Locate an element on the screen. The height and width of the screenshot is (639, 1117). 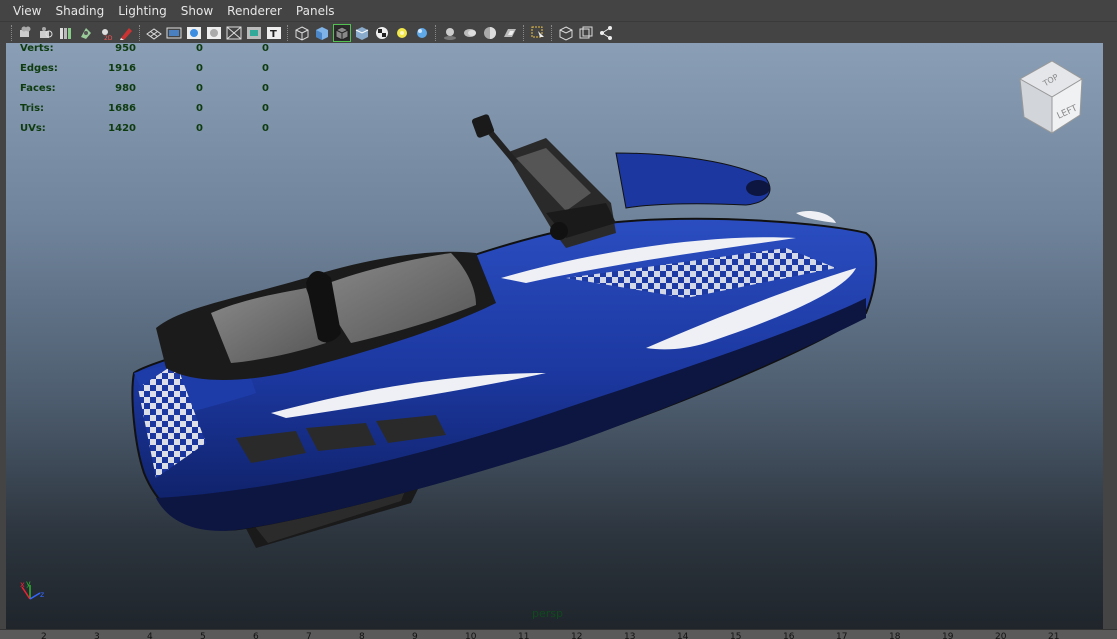
multisample-aa-icon is located at coordinates (490, 33).